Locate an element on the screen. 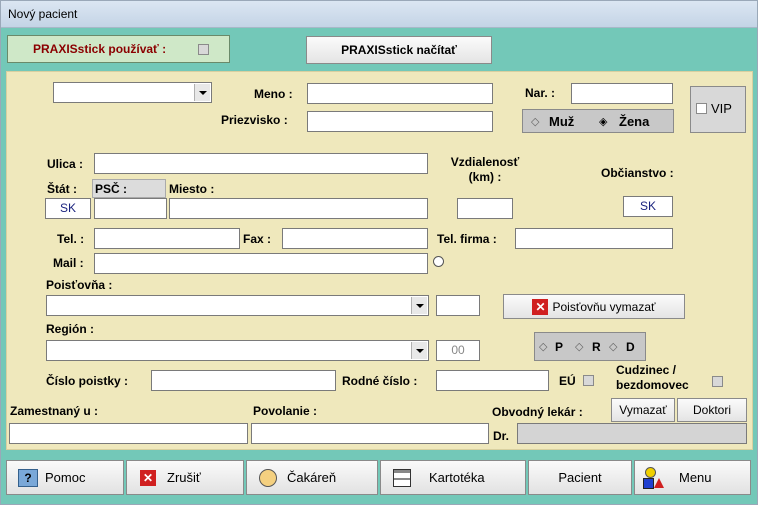 Image resolution: width=758 pixels, height=505 pixels. stat-label: Štát : is located at coordinates (62, 189).